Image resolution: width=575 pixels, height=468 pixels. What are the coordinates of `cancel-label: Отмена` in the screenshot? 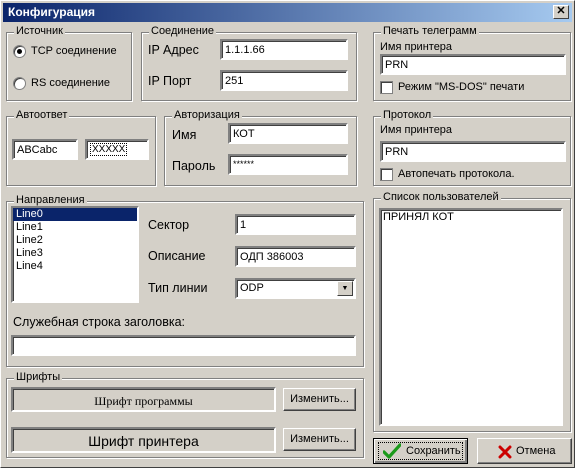 It's located at (536, 451).